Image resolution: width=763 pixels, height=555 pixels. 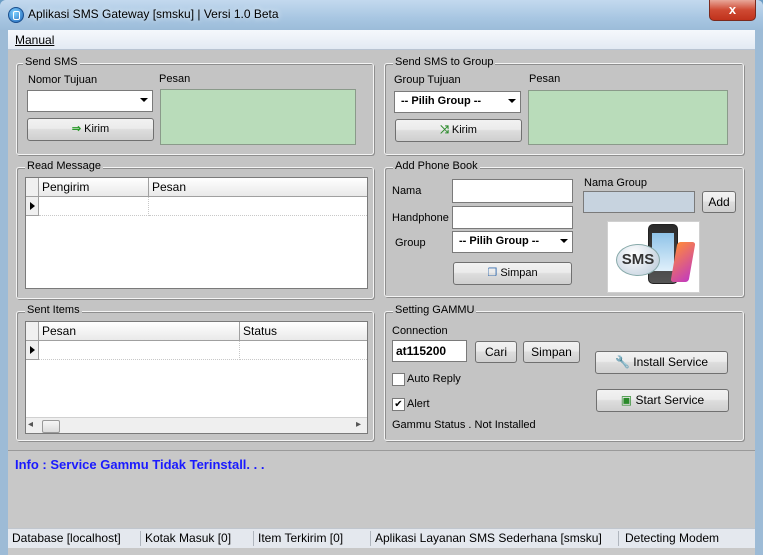 What do you see at coordinates (398, 379) in the screenshot?
I see `auto-reply-checkbox` at bounding box center [398, 379].